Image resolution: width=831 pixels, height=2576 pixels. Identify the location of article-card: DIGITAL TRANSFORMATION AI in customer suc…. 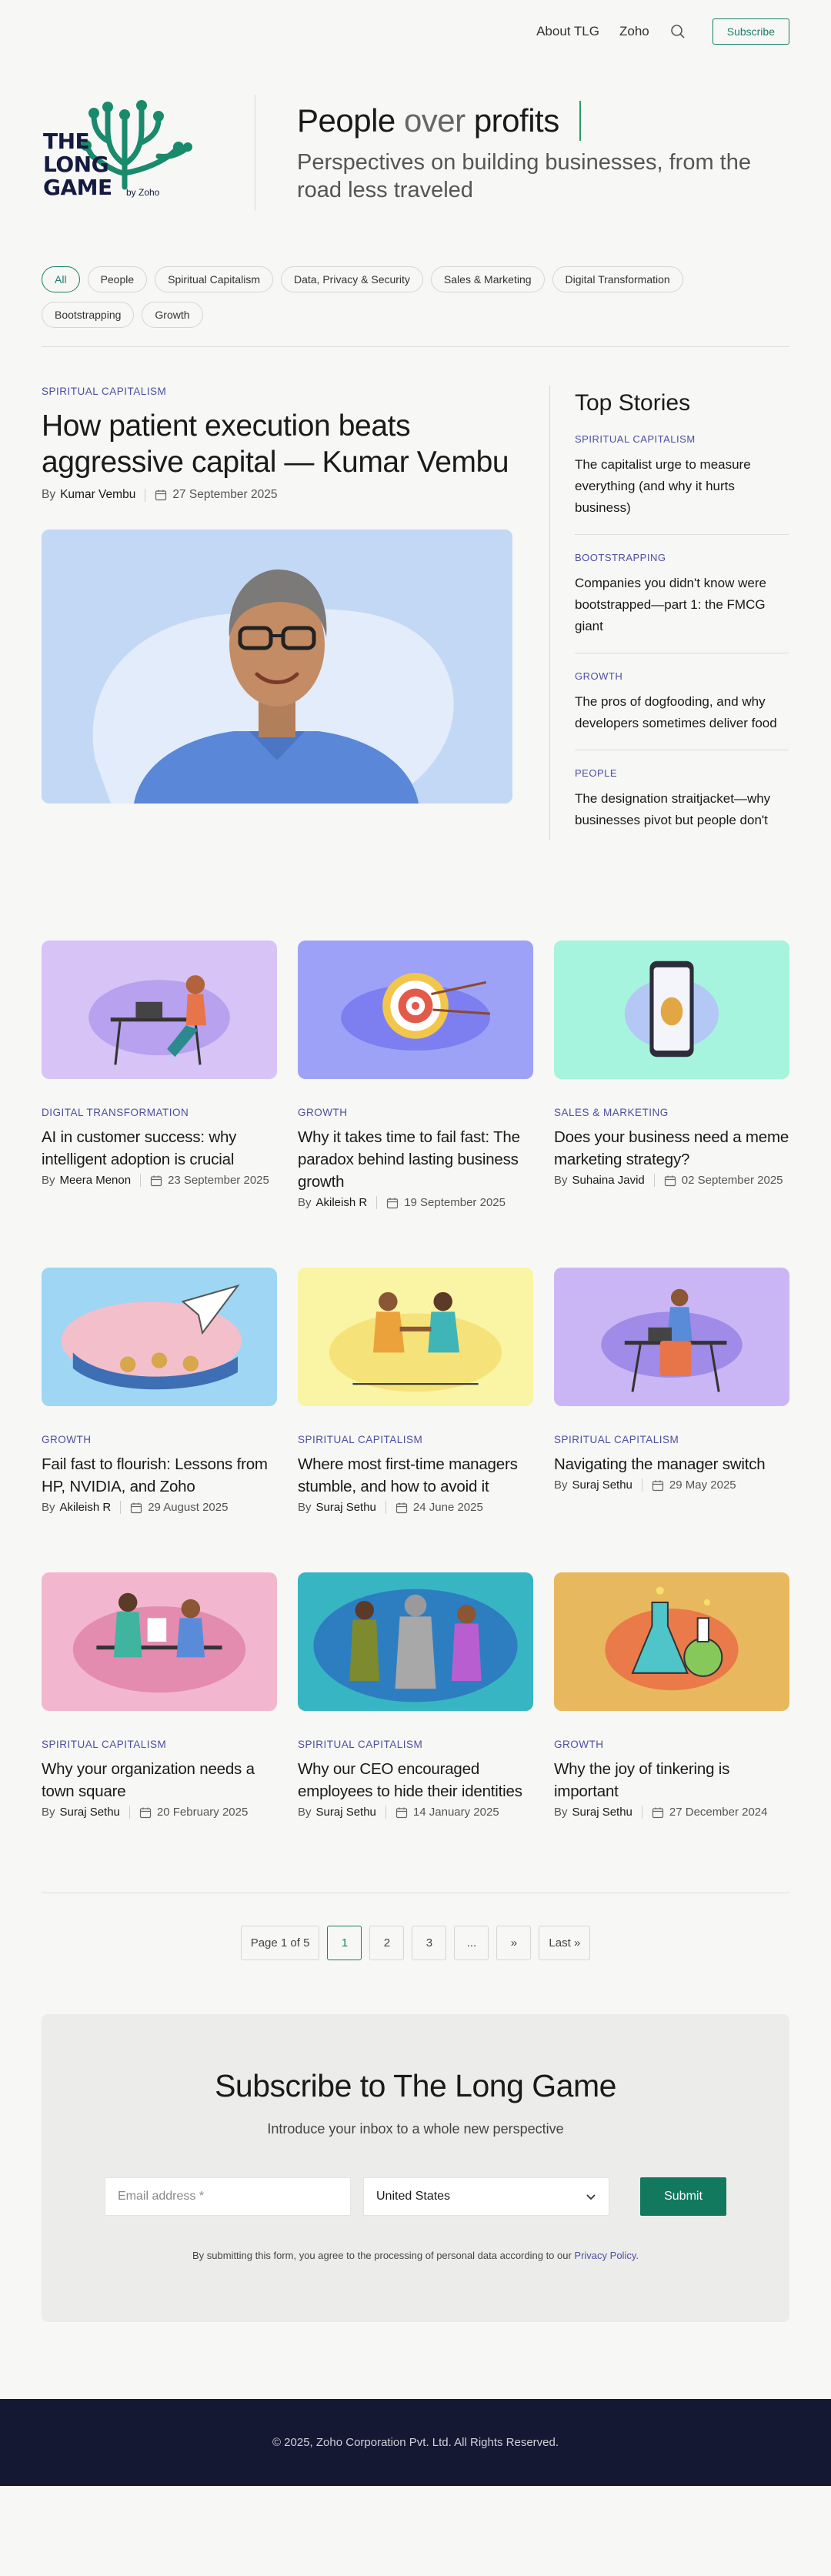
(160, 1075).